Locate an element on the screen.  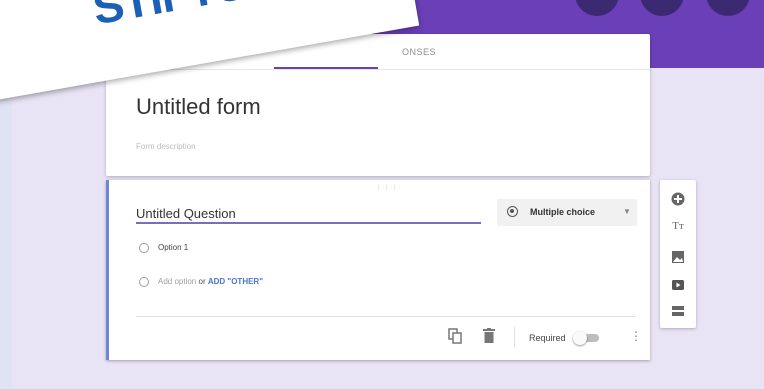
required-label: Required is located at coordinates (547, 338).